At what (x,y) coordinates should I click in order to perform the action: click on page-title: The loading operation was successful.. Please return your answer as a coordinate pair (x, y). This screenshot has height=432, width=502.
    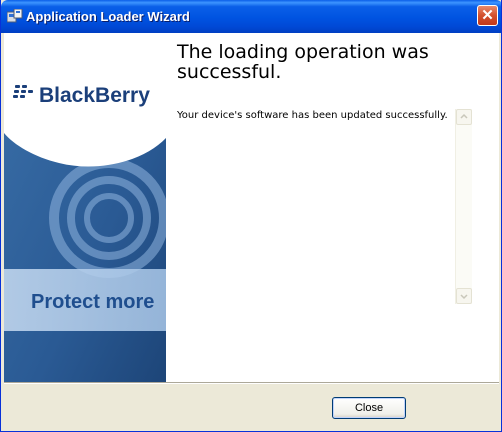
    Looking at the image, I should click on (303, 62).